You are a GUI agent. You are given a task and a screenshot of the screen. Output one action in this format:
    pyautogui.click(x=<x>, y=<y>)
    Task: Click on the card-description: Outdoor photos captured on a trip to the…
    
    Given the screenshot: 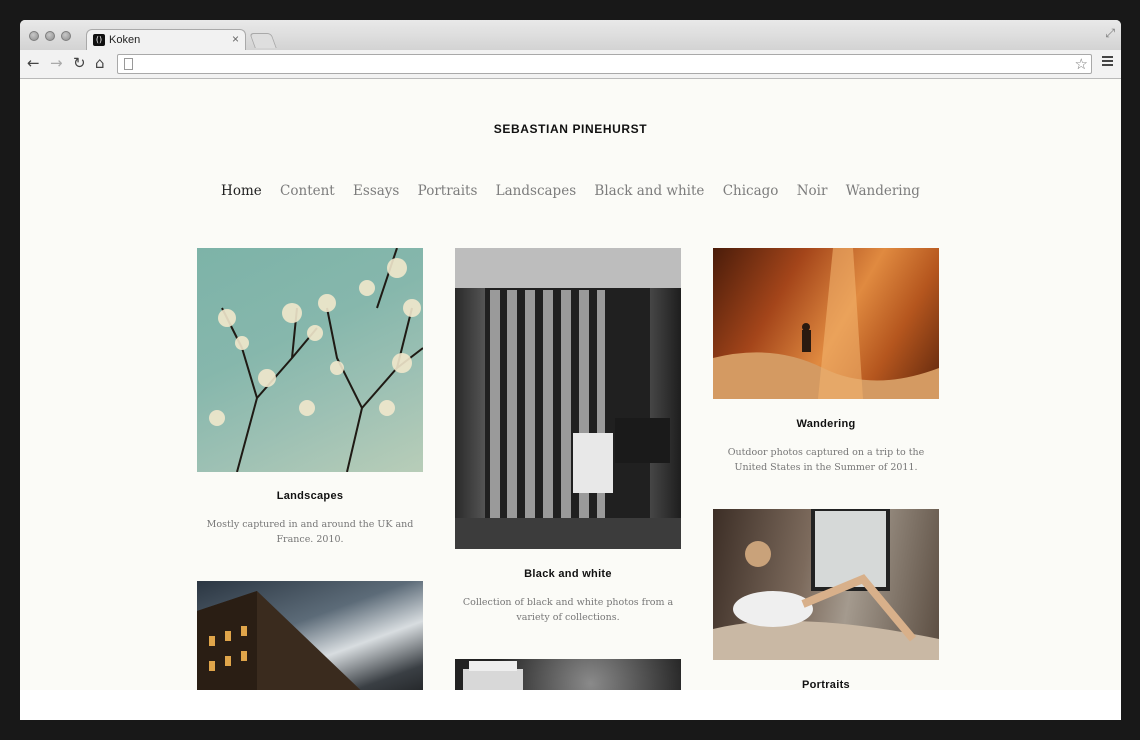 What is the action you would take?
    pyautogui.click(x=826, y=460)
    